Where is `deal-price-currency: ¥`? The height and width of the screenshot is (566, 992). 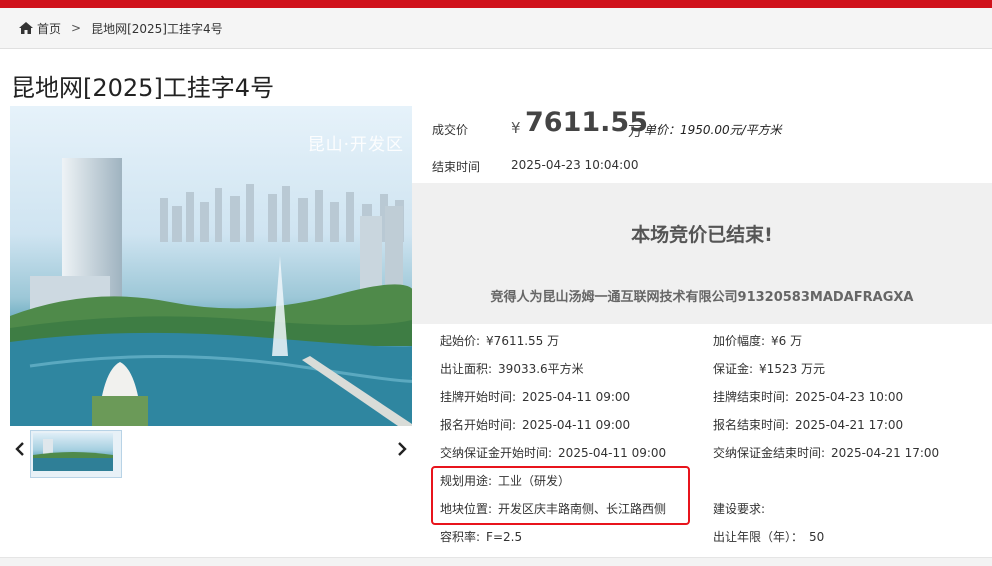 deal-price-currency: ¥ is located at coordinates (516, 128).